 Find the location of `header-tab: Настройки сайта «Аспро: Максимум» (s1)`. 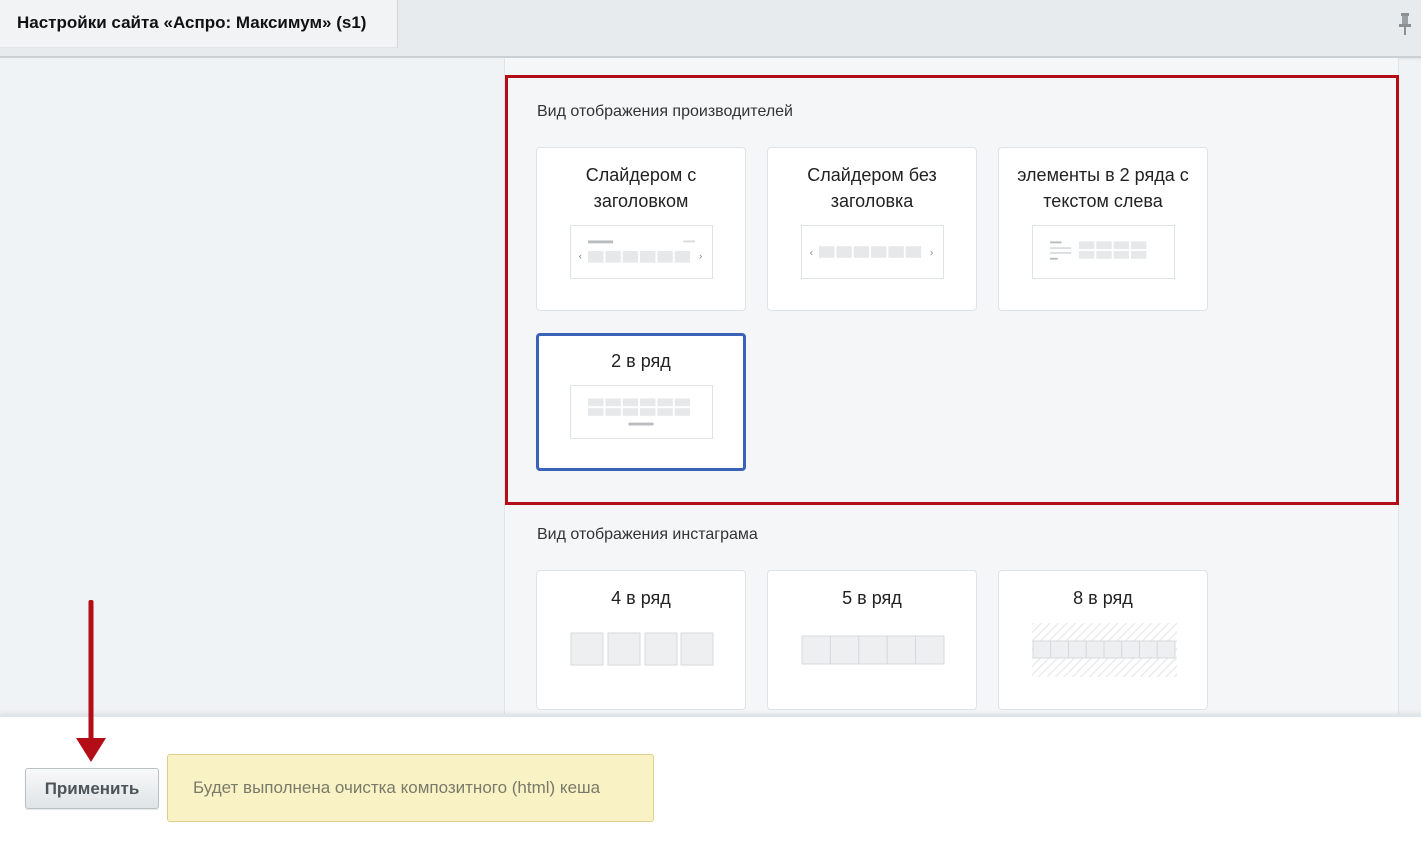

header-tab: Настройки сайта «Аспро: Максимум» (s1) is located at coordinates (199, 24).